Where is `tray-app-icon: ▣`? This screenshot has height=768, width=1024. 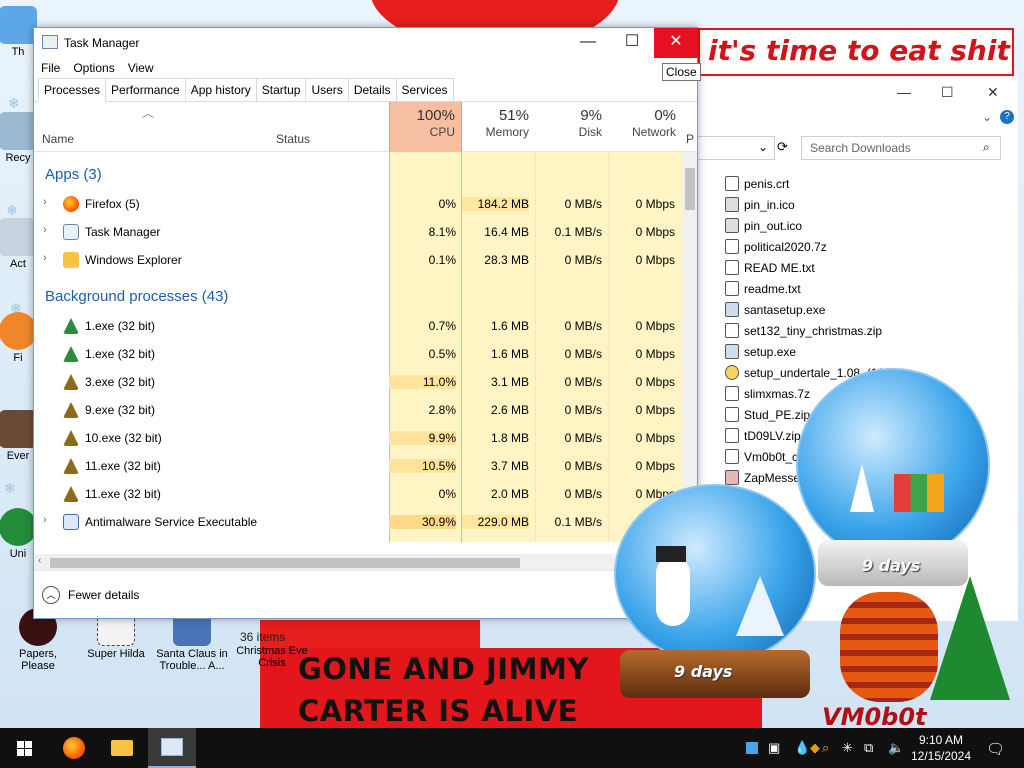
tray-app-icon: ▣ is located at coordinates (774, 748).